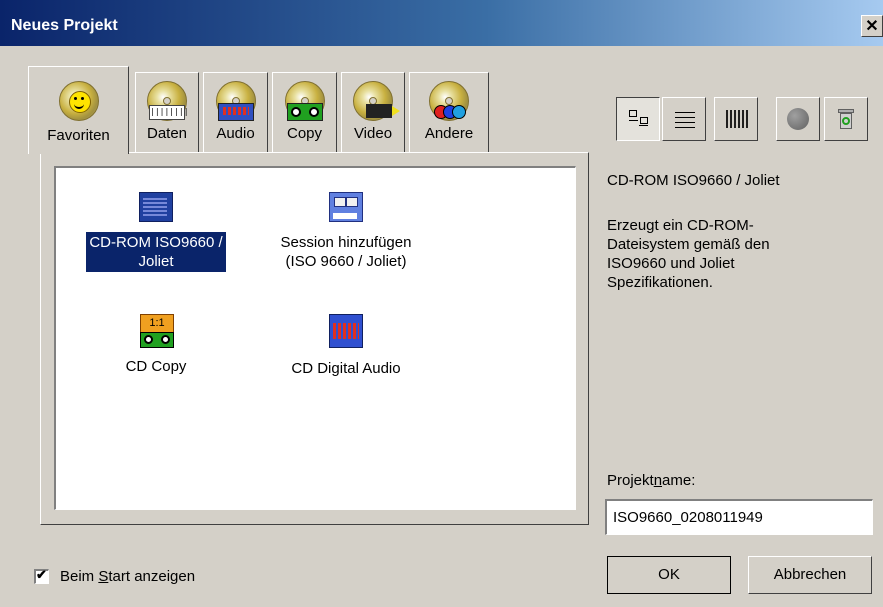 The height and width of the screenshot is (607, 883). What do you see at coordinates (441, 23) in the screenshot?
I see `title-bar: Neues Projekt ✕` at bounding box center [441, 23].